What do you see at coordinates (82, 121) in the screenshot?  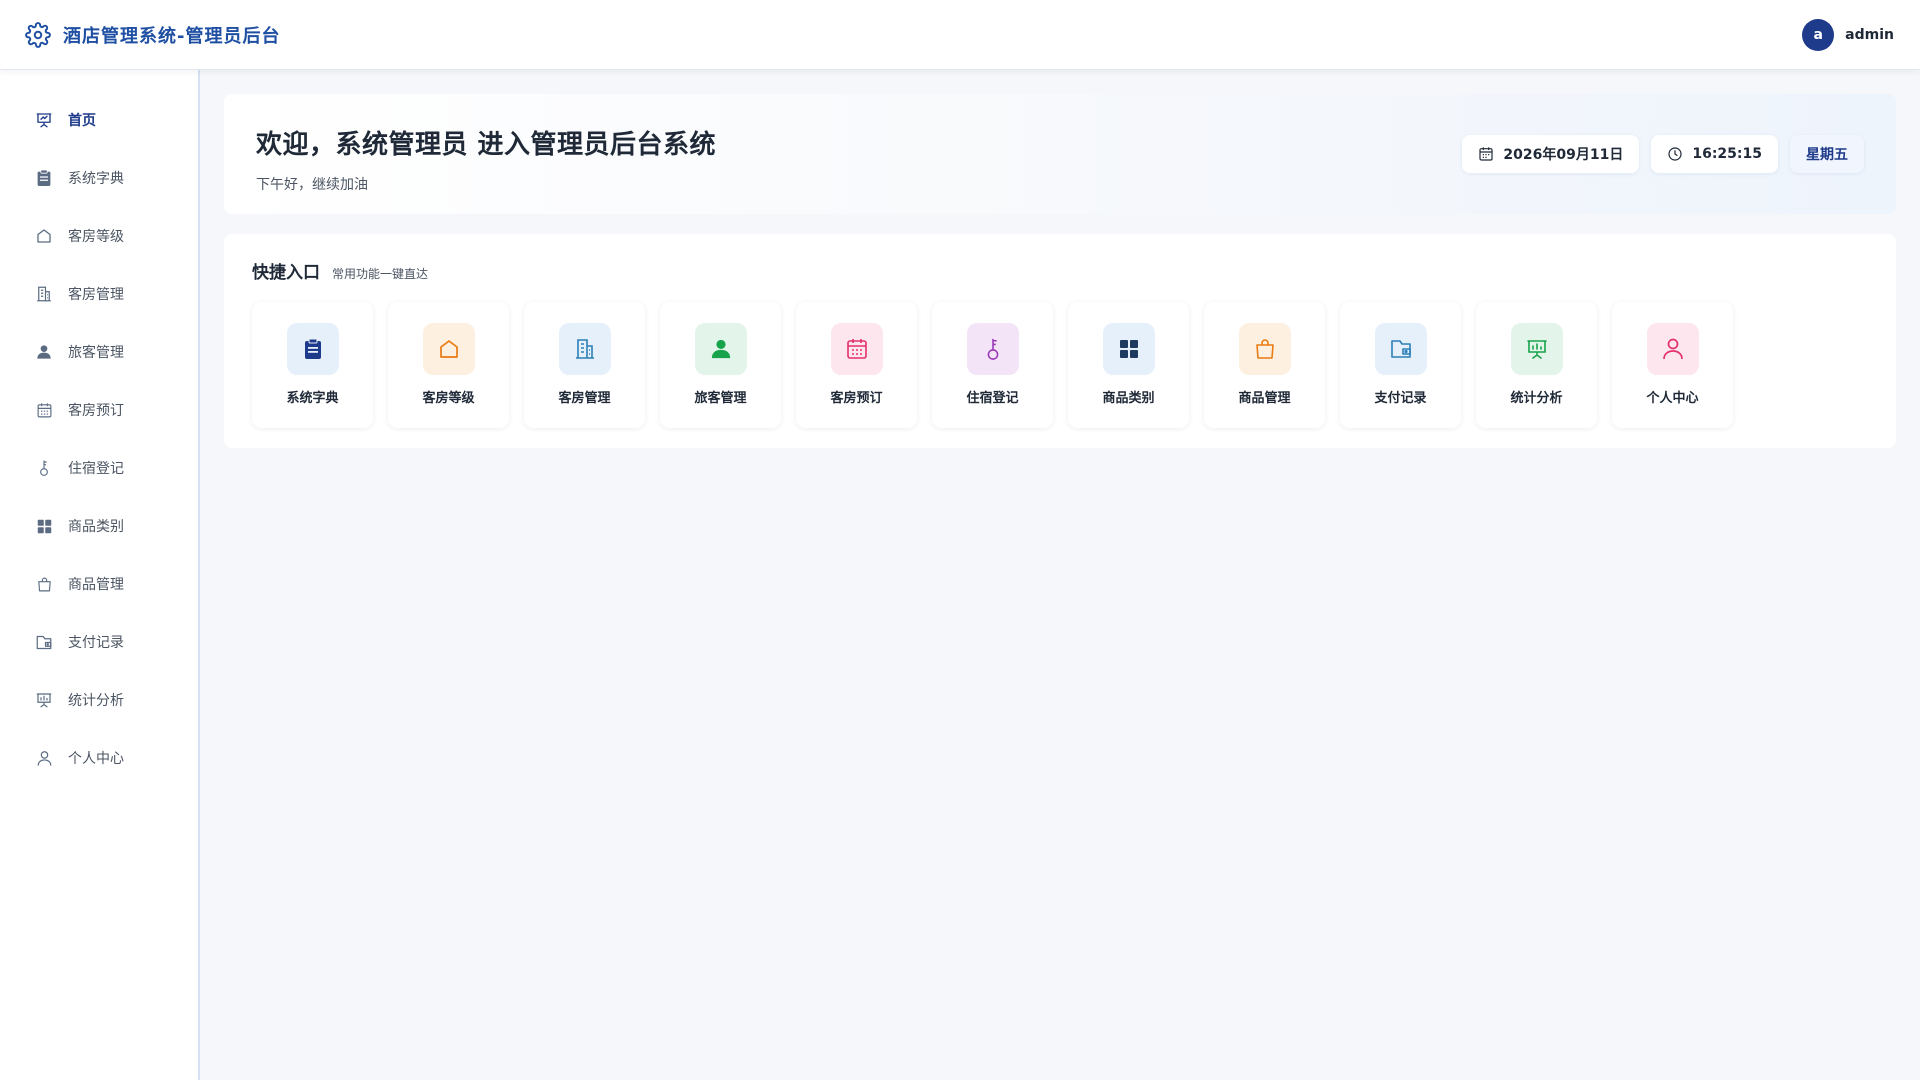 I see `sidebar-item-label: 首页` at bounding box center [82, 121].